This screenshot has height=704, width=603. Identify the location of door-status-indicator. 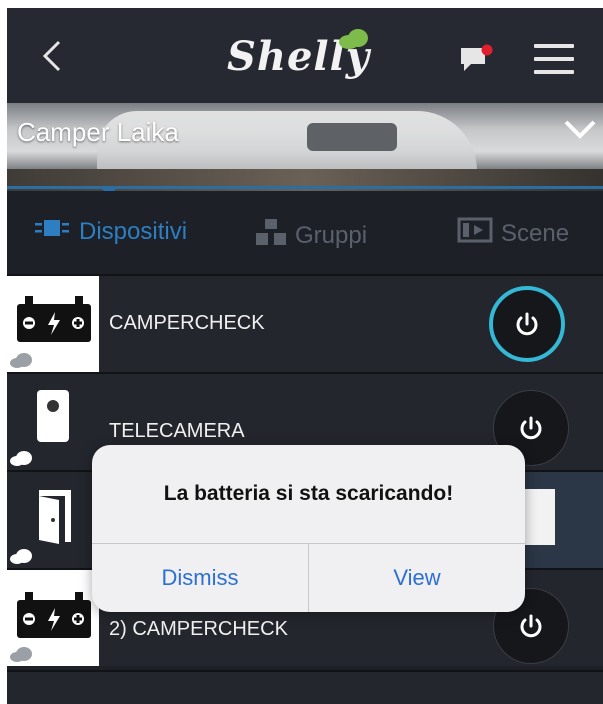
(540, 517).